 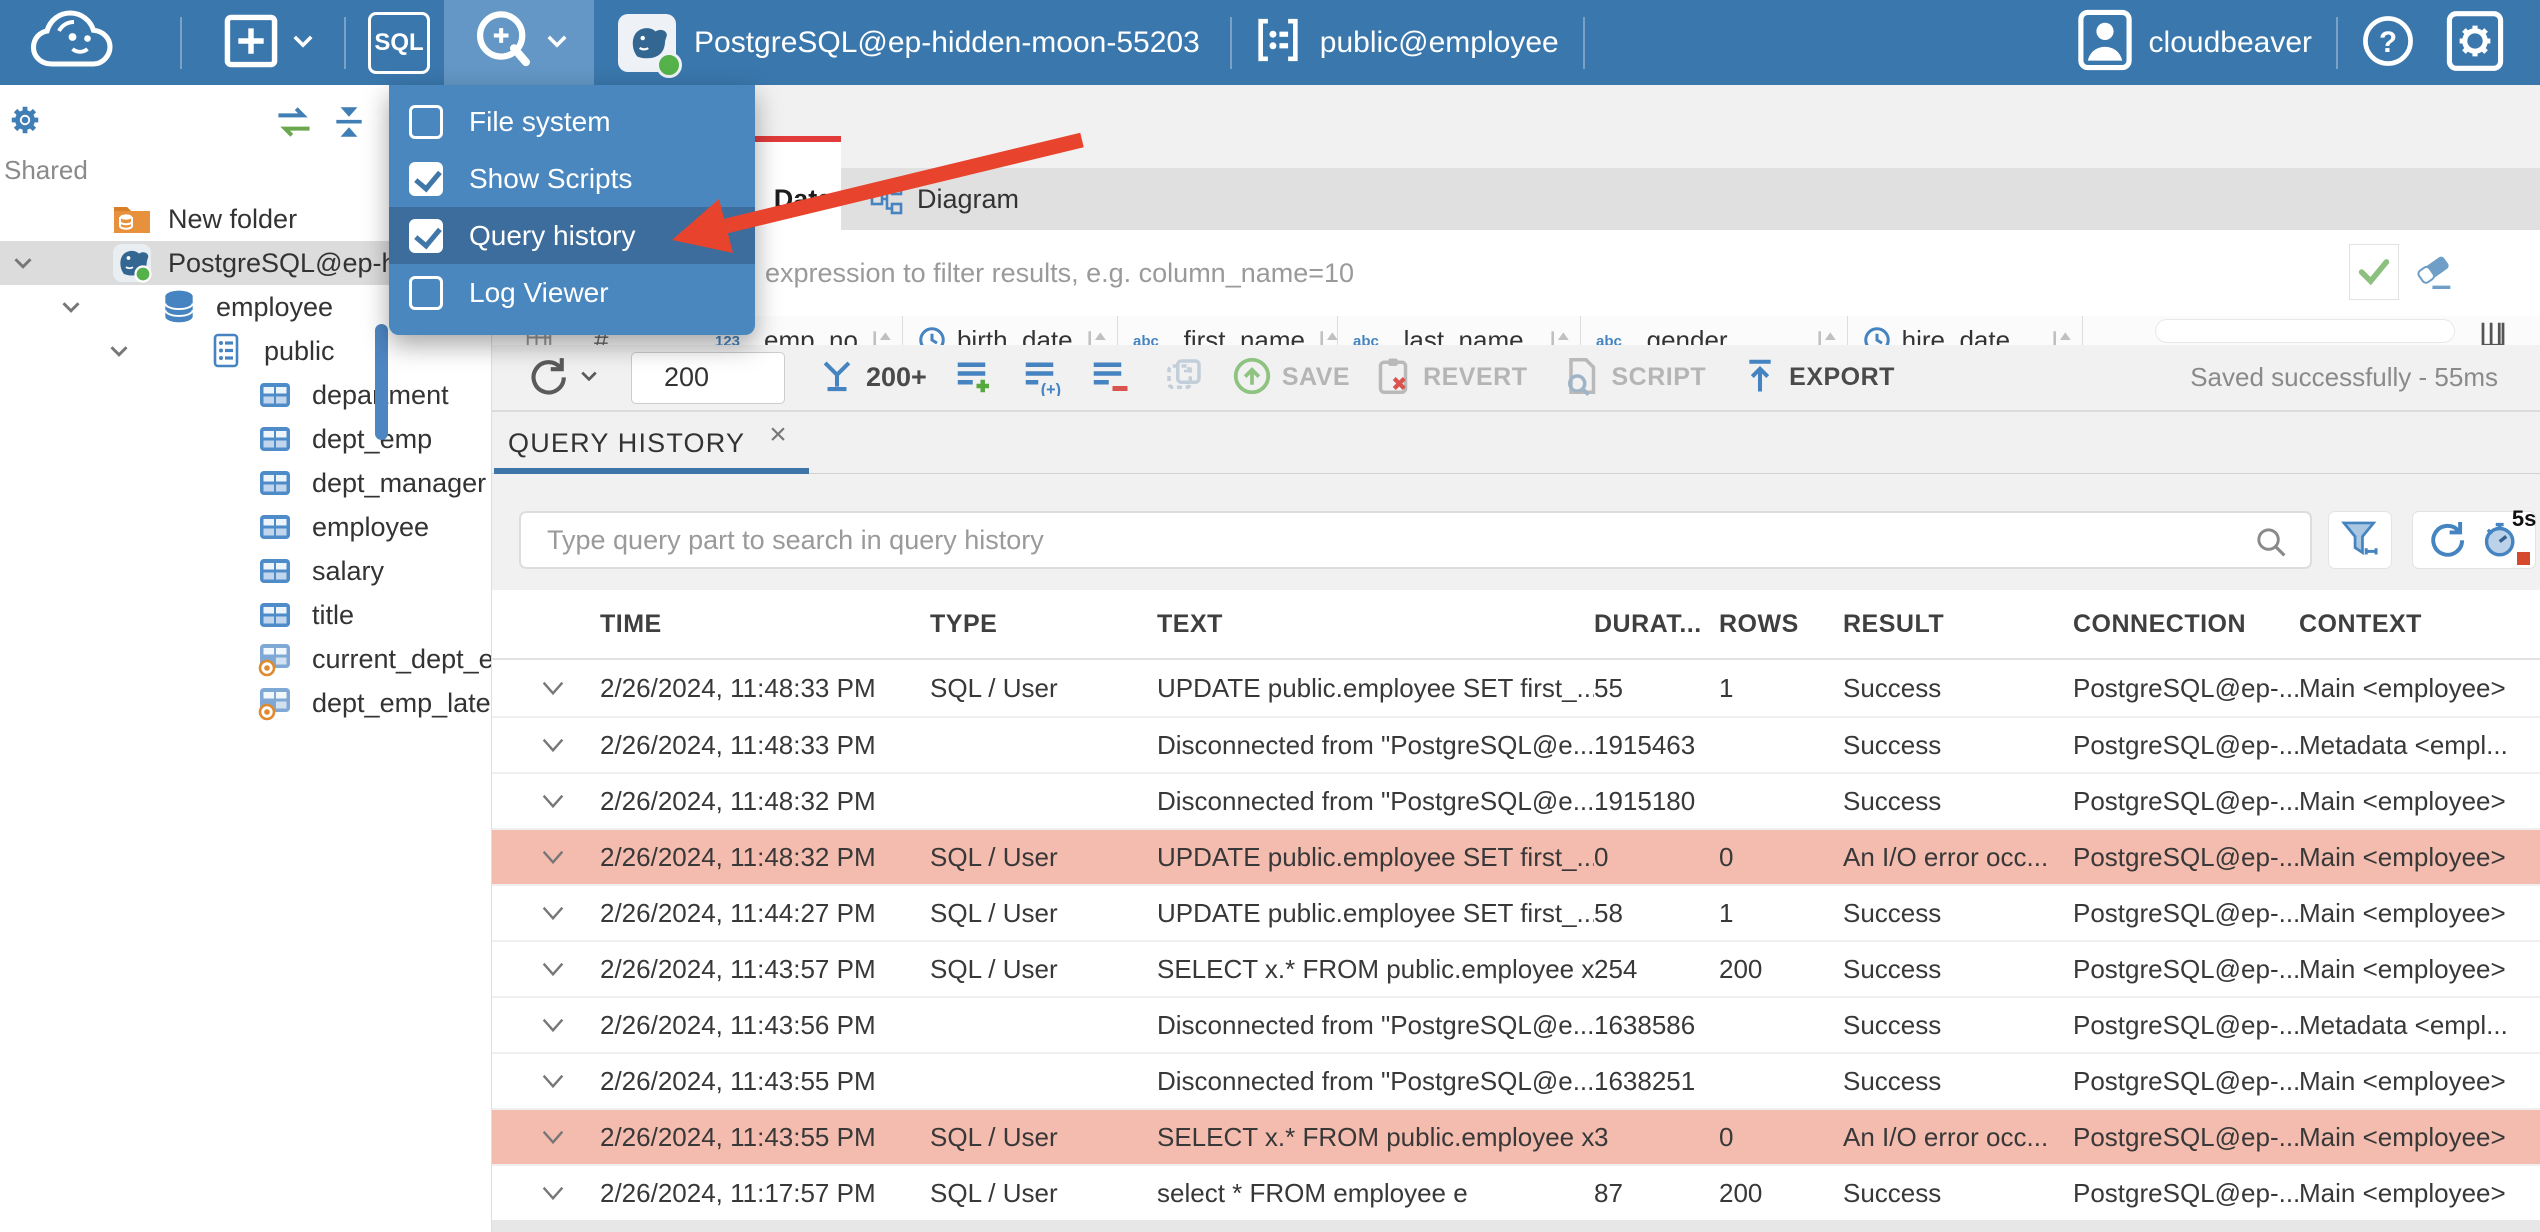 What do you see at coordinates (1633, 377) in the screenshot?
I see `script-button: SCRIPT` at bounding box center [1633, 377].